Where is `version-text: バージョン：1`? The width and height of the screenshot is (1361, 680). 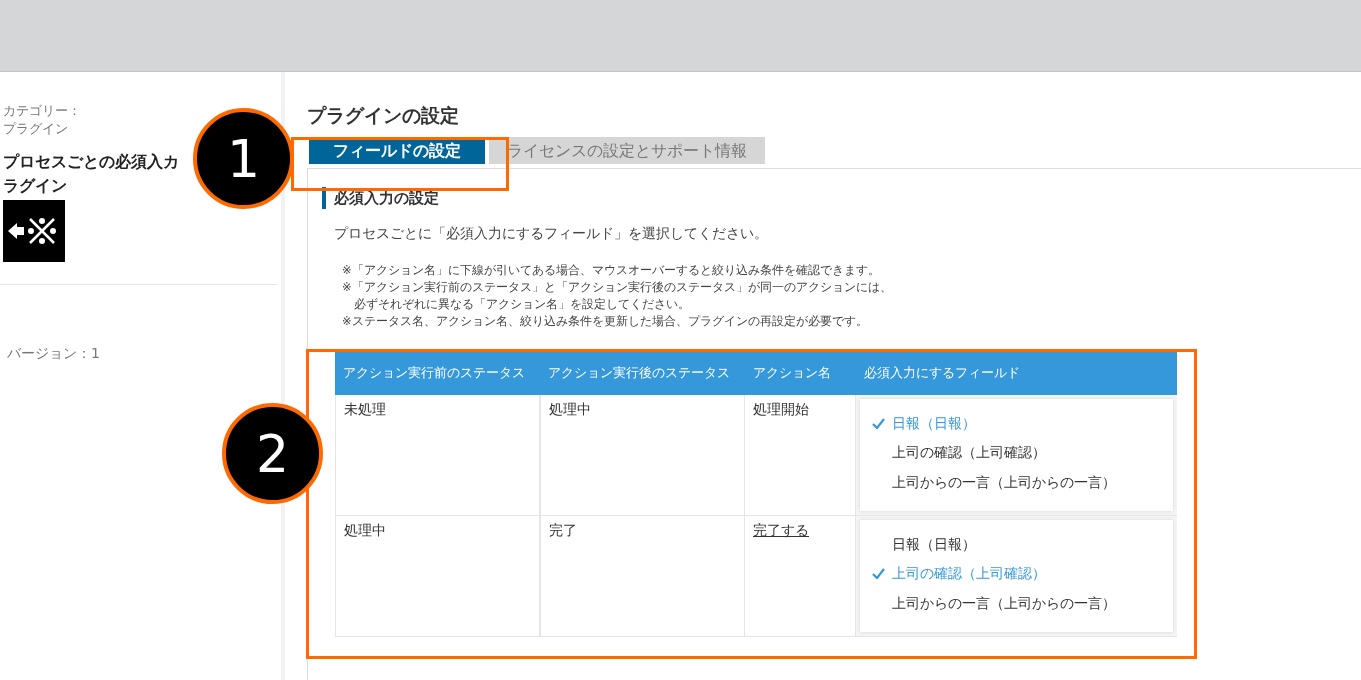
version-text: バージョン：1 is located at coordinates (53, 353).